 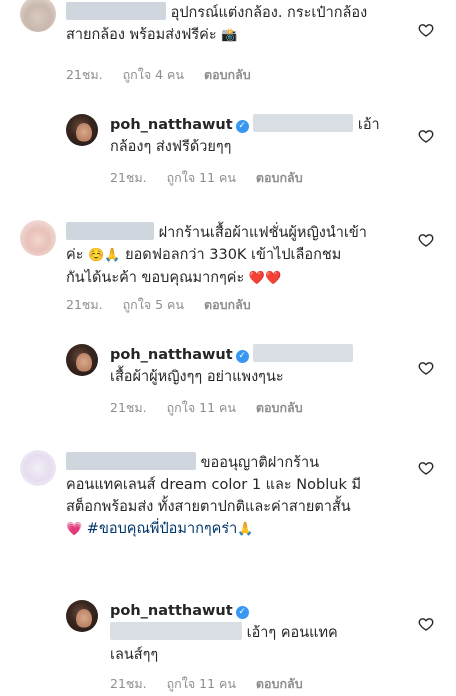 I want to click on likes-count: ถูกใจ 4 คน, so click(x=153, y=74).